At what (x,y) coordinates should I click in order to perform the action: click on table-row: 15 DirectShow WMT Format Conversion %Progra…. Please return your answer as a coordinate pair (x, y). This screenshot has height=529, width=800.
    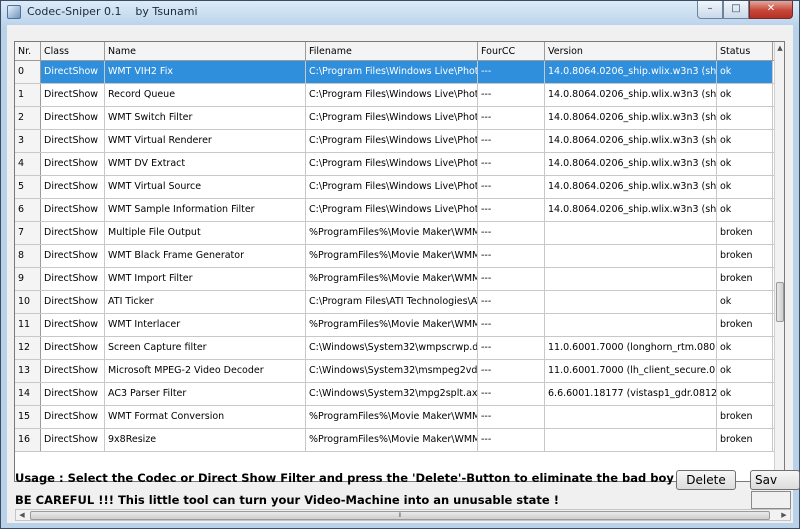
    Looking at the image, I should click on (395, 417).